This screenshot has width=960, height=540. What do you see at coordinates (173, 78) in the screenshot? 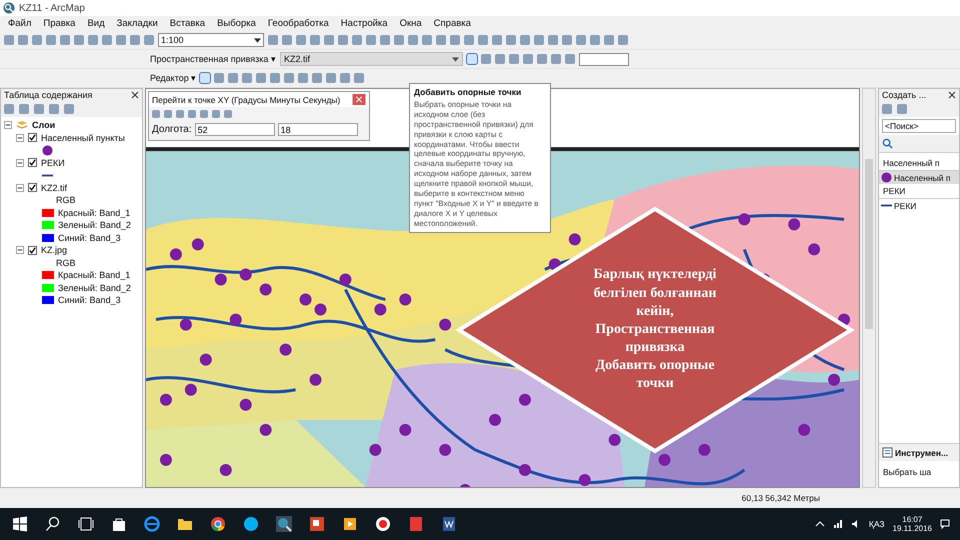
I see `editor-menu: Редактор ▾` at bounding box center [173, 78].